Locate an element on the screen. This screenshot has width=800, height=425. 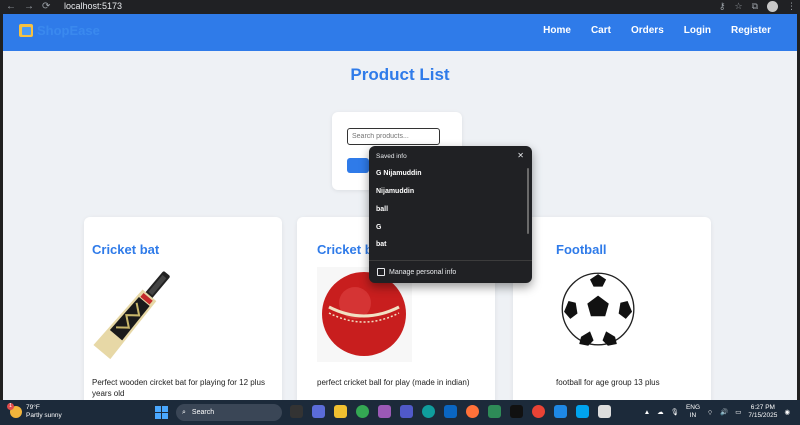
football-image is located at coordinates (598, 309).